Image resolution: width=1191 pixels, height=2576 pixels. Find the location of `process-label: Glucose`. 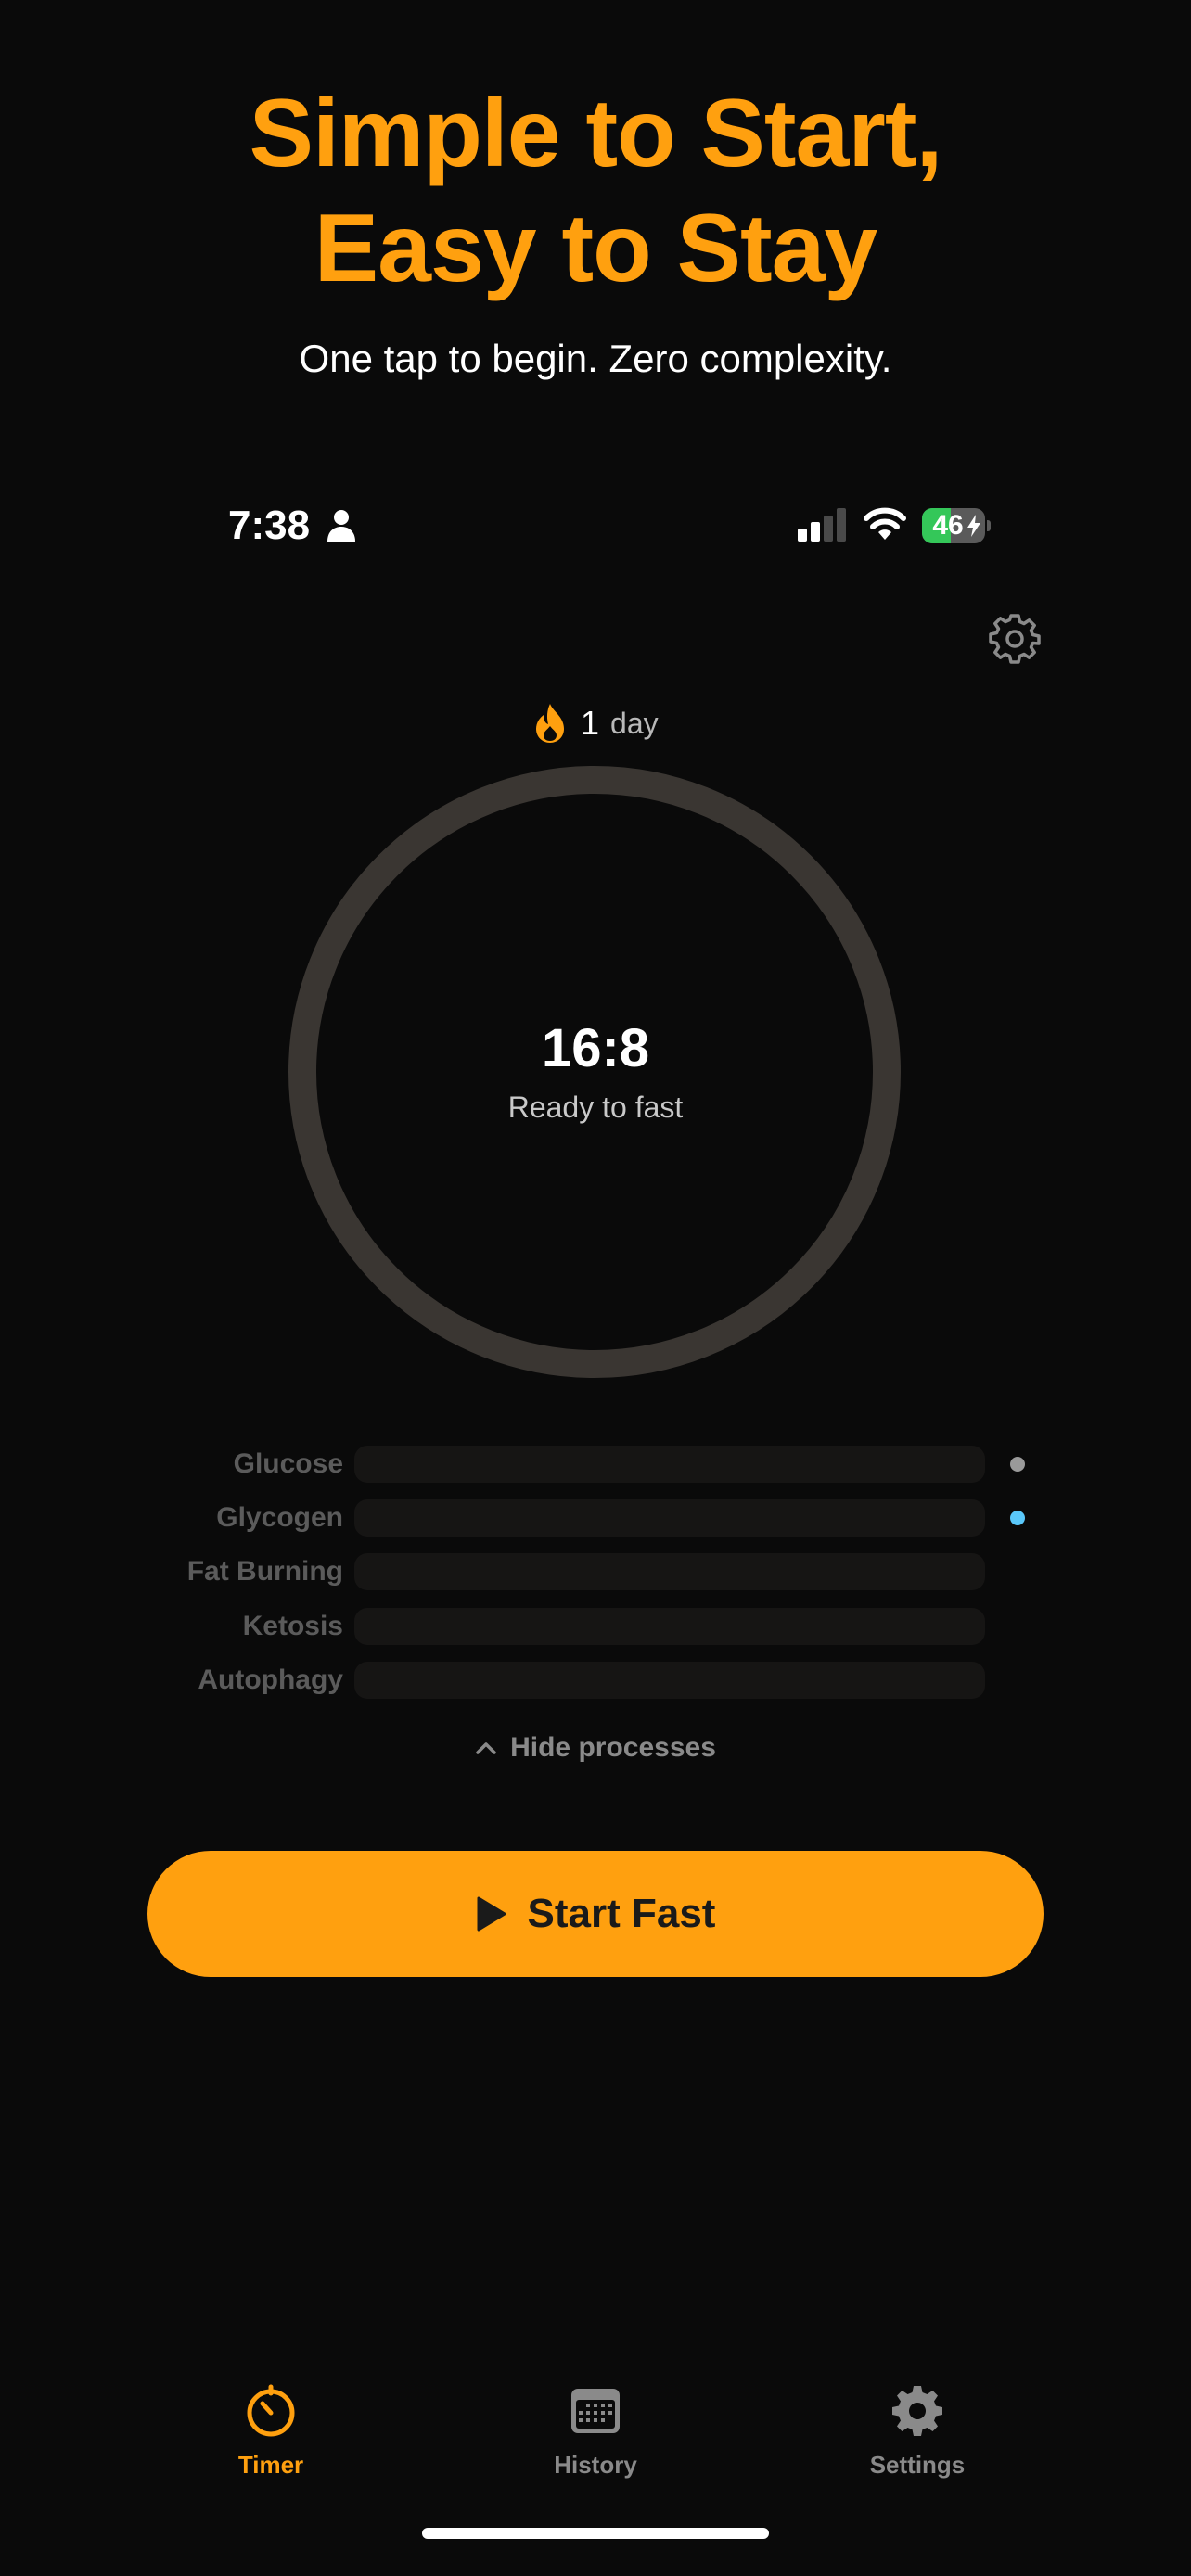

process-label: Glucose is located at coordinates (288, 1464).